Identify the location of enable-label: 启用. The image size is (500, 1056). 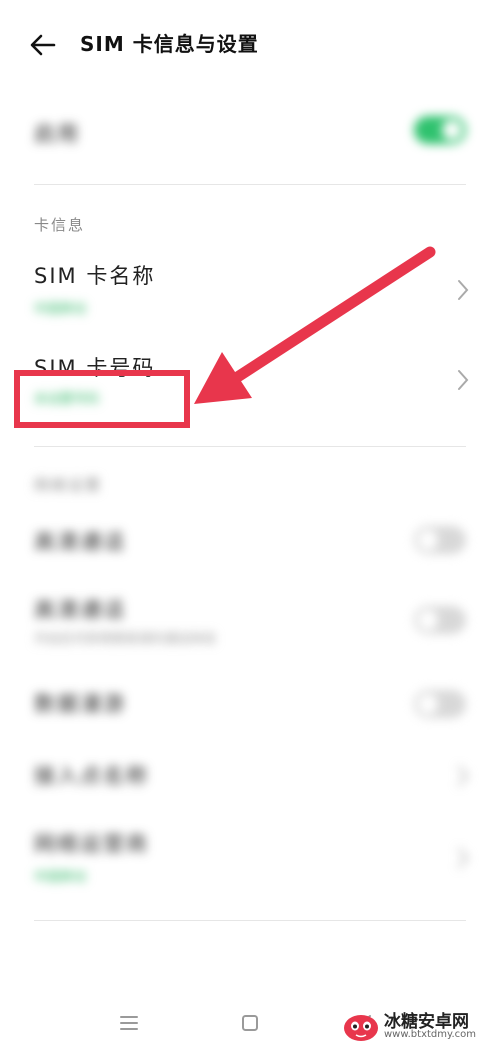
(57, 134).